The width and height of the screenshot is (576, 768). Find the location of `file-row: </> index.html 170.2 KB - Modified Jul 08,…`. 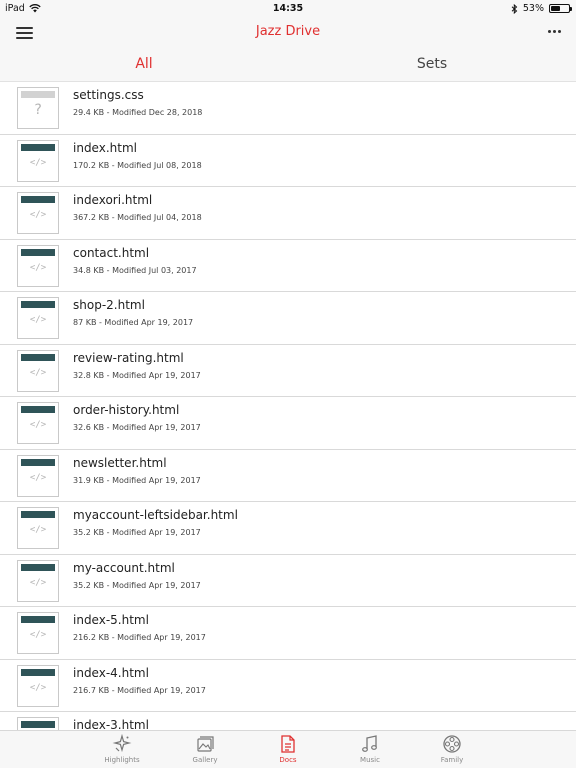

file-row: </> index.html 170.2 KB - Modified Jul 08,… is located at coordinates (288, 161).